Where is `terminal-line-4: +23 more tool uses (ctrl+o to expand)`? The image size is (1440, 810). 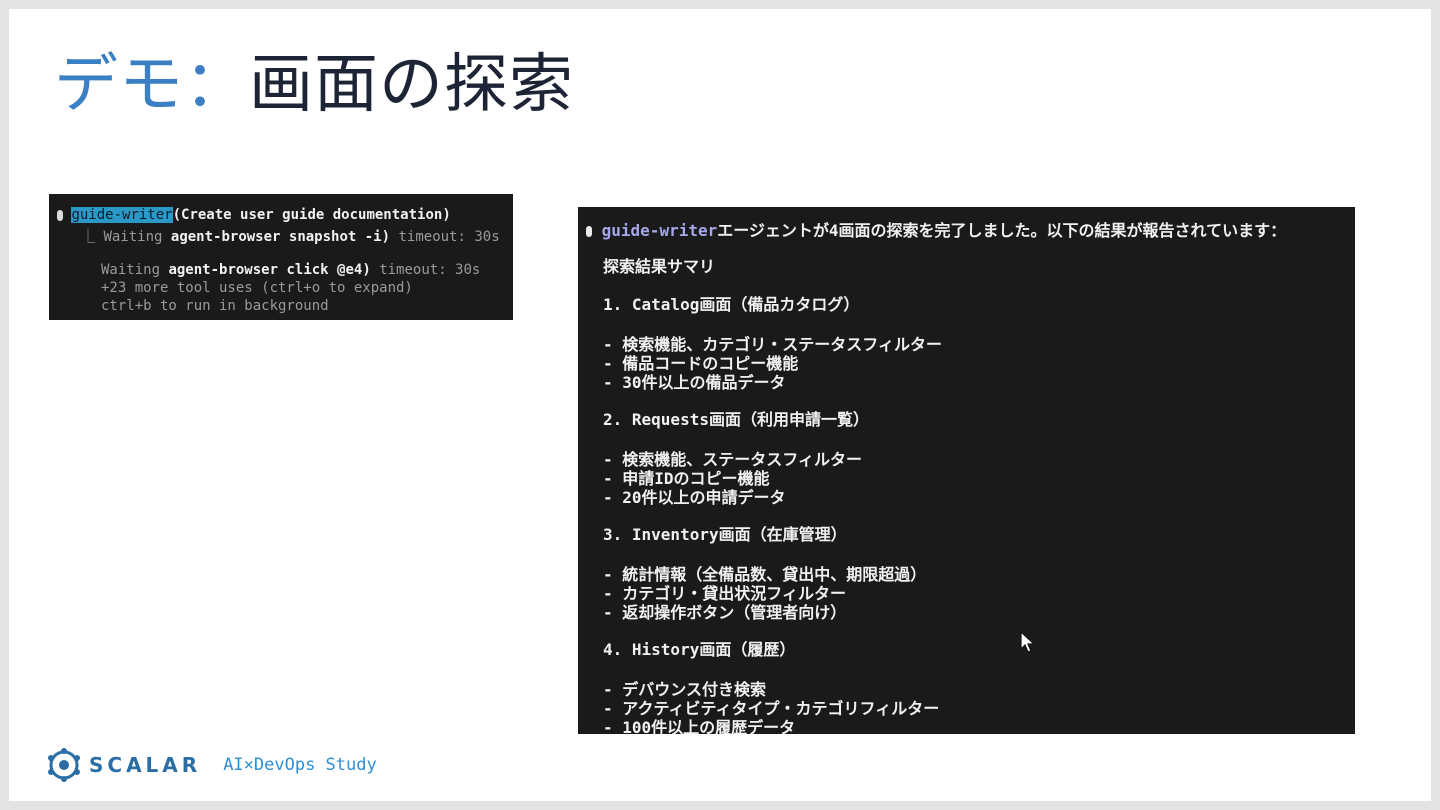
terminal-line-4: +23 more tool uses (ctrl+o to expand) is located at coordinates (257, 288).